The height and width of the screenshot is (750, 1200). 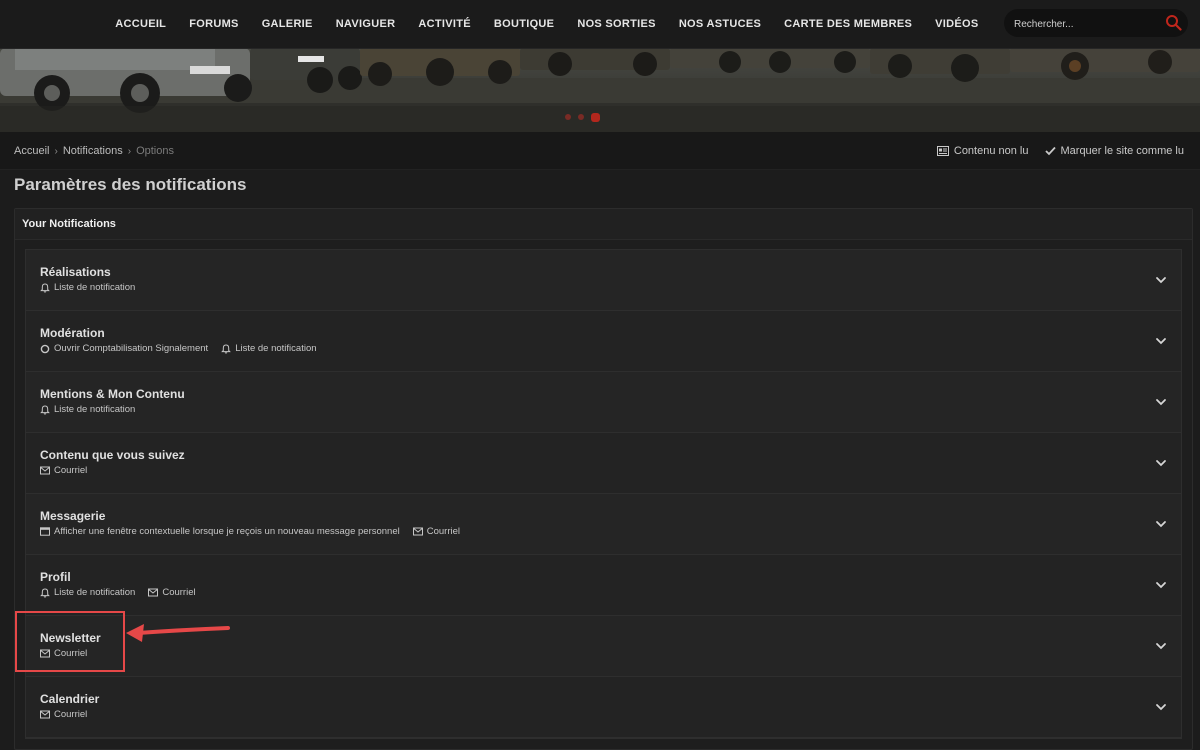 What do you see at coordinates (991, 151) in the screenshot?
I see `unread-content-label: Contenu non lu` at bounding box center [991, 151].